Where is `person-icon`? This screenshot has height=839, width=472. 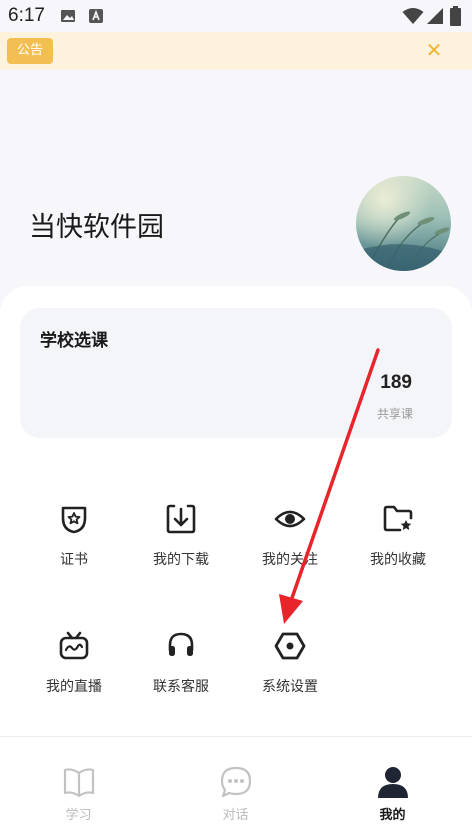 person-icon is located at coordinates (393, 782).